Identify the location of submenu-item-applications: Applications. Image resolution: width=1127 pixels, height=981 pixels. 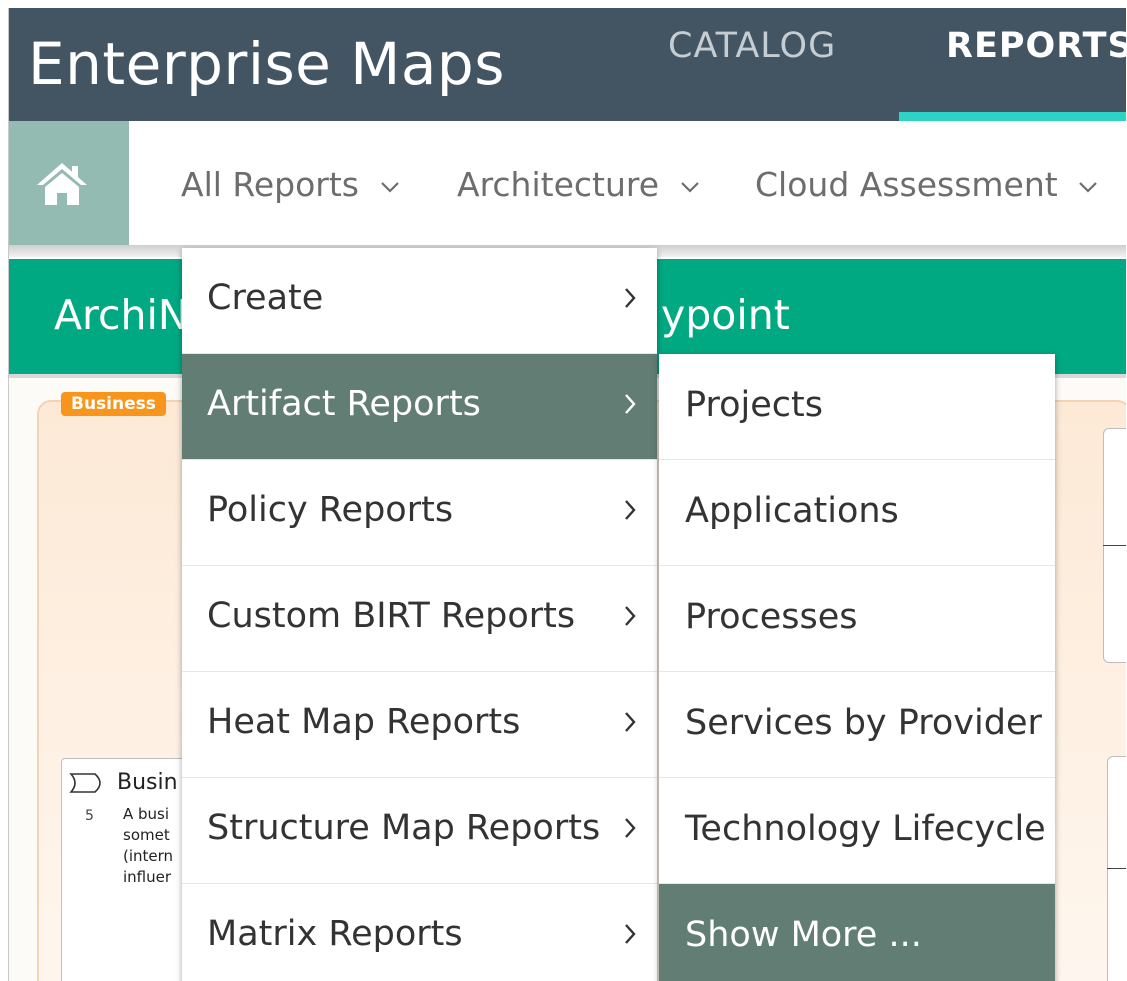
(857, 513).